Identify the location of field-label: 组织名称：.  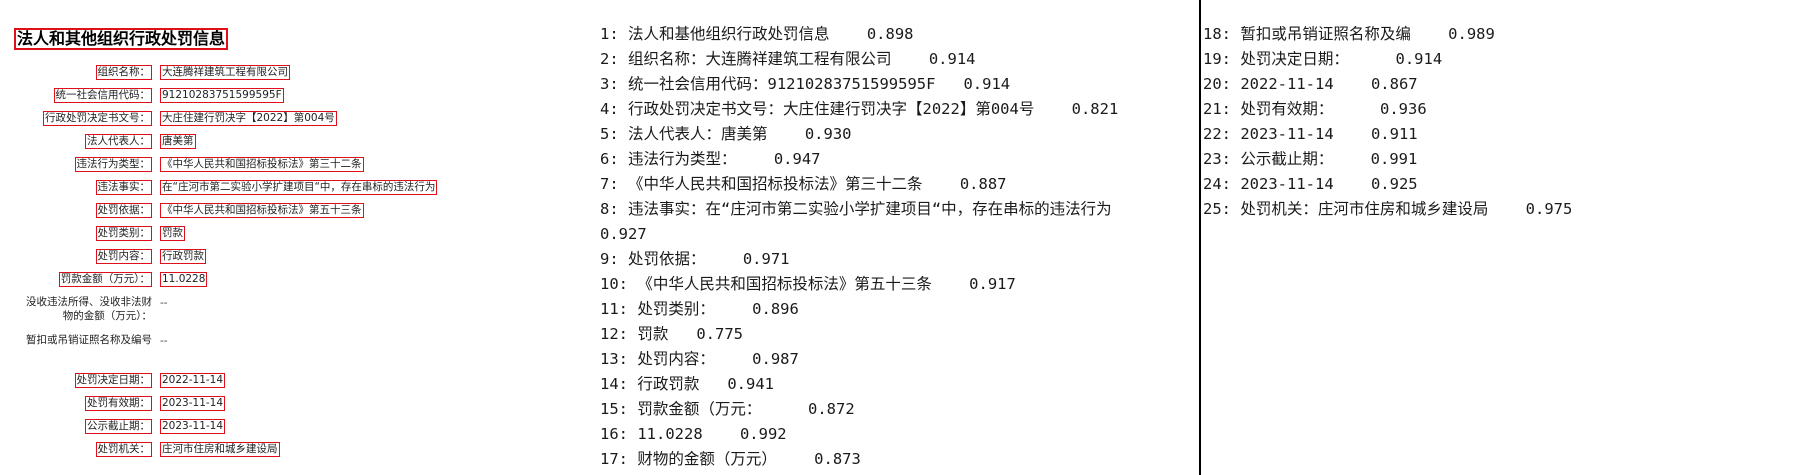
(123, 72).